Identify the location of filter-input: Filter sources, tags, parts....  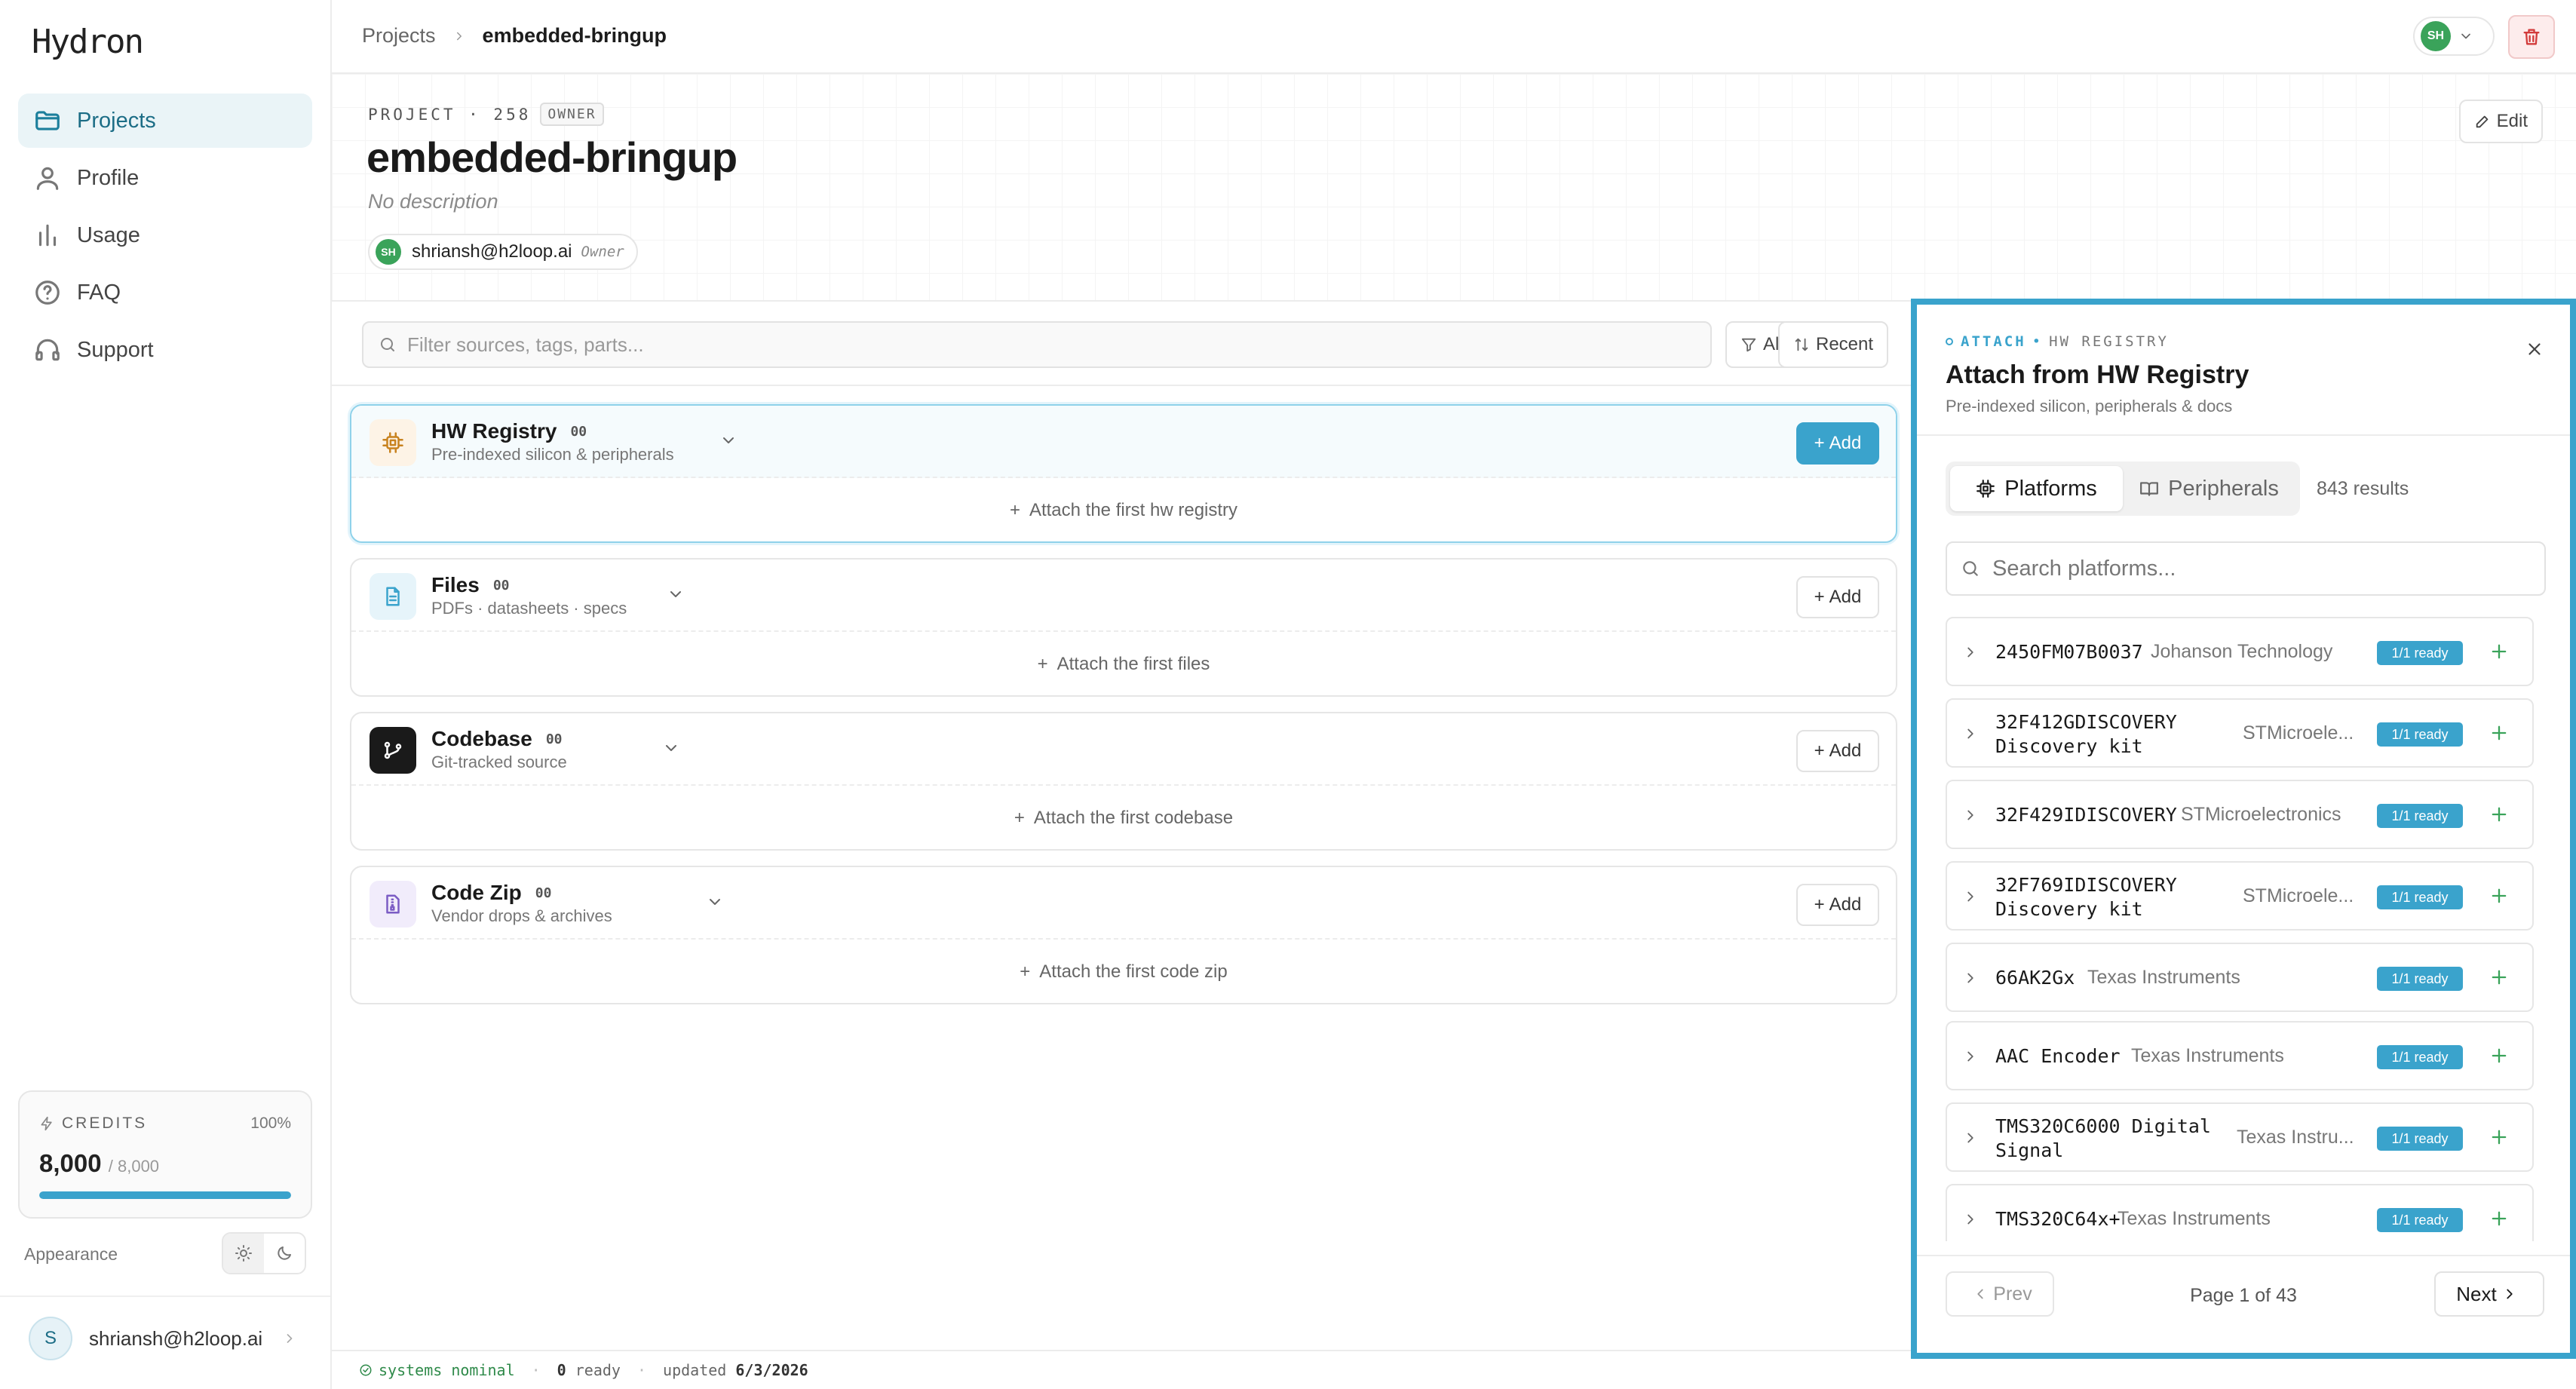
(1037, 344).